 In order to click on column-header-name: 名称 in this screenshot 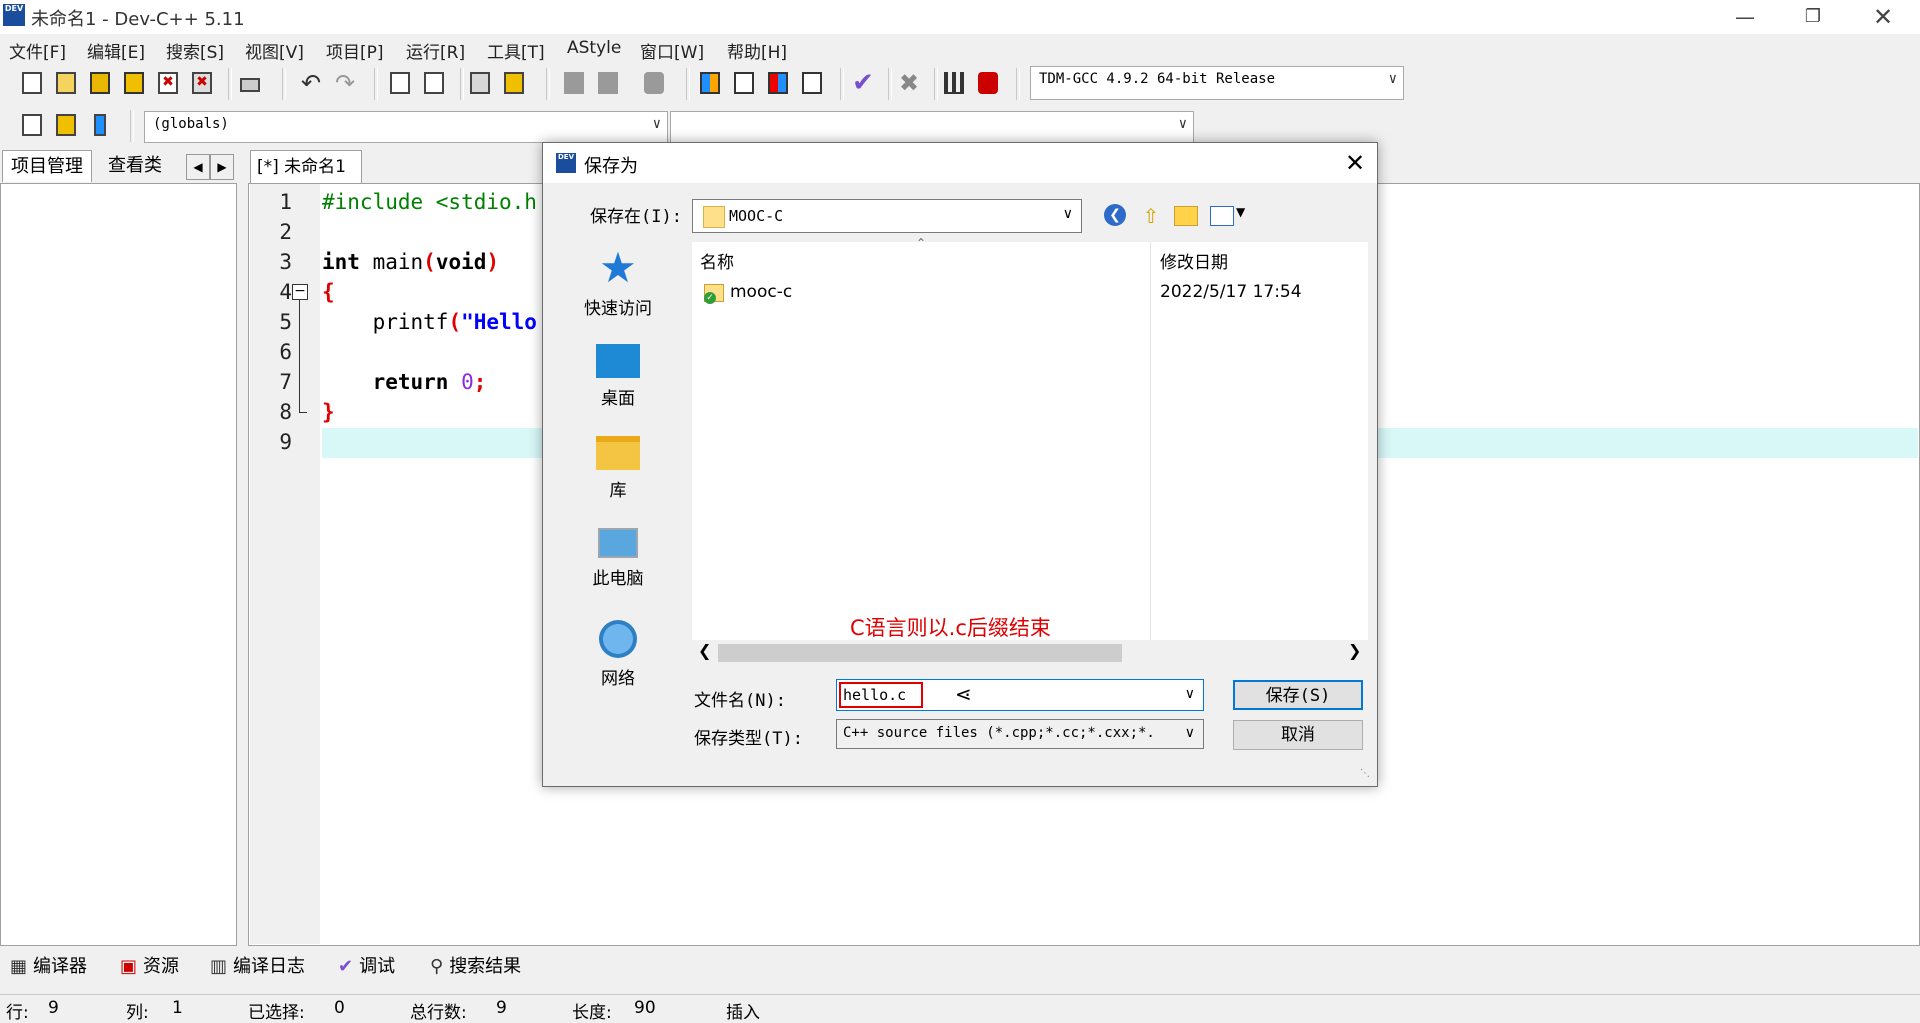, I will do `click(717, 260)`.